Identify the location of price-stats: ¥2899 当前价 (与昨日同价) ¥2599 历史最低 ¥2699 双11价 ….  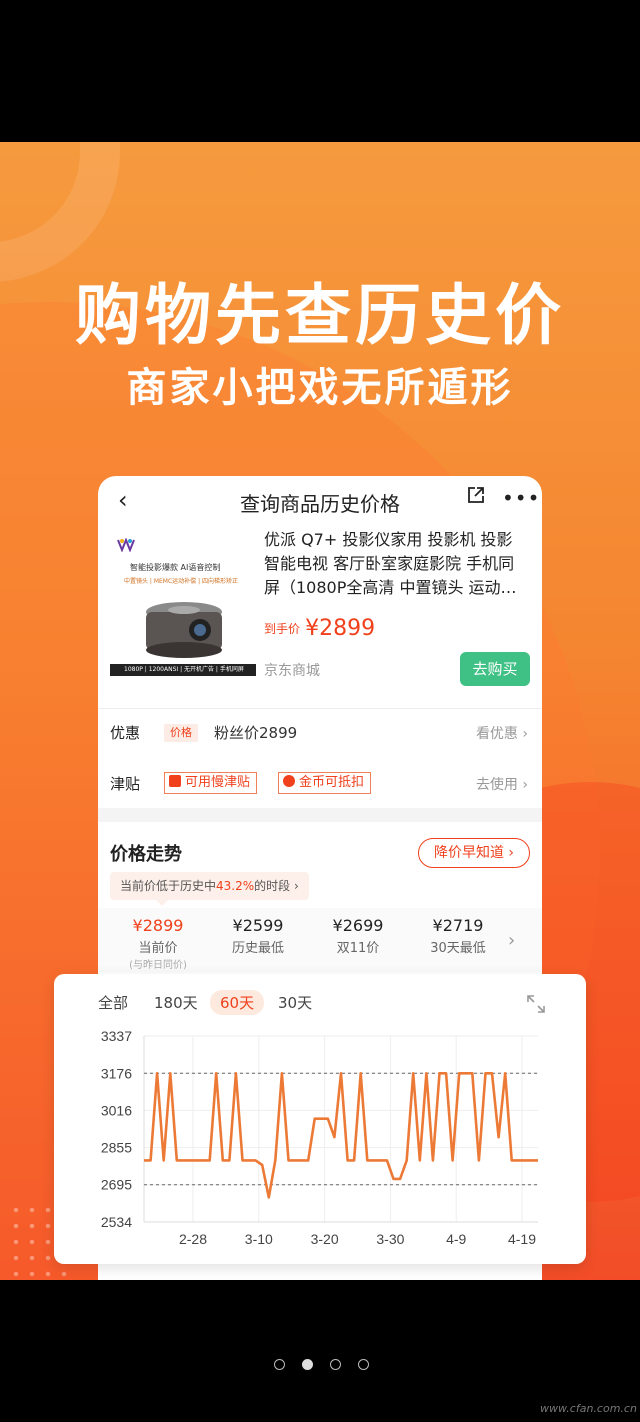
(320, 940).